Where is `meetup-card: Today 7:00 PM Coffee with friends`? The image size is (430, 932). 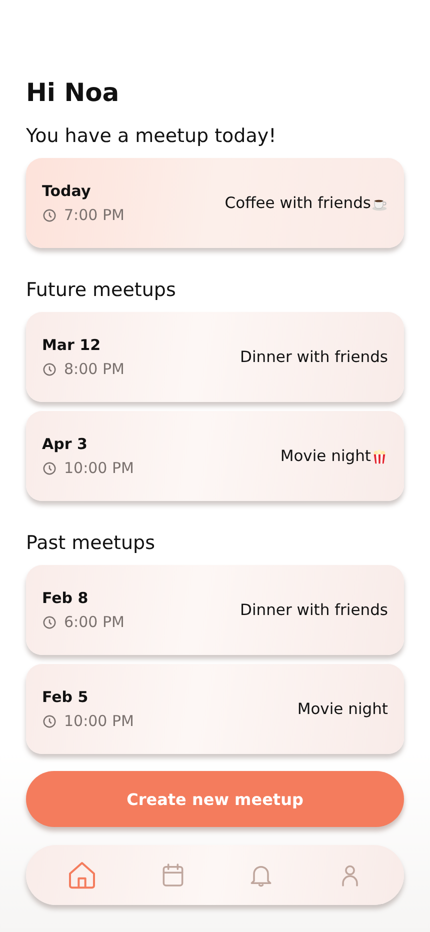
meetup-card: Today 7:00 PM Coffee with friends is located at coordinates (215, 203).